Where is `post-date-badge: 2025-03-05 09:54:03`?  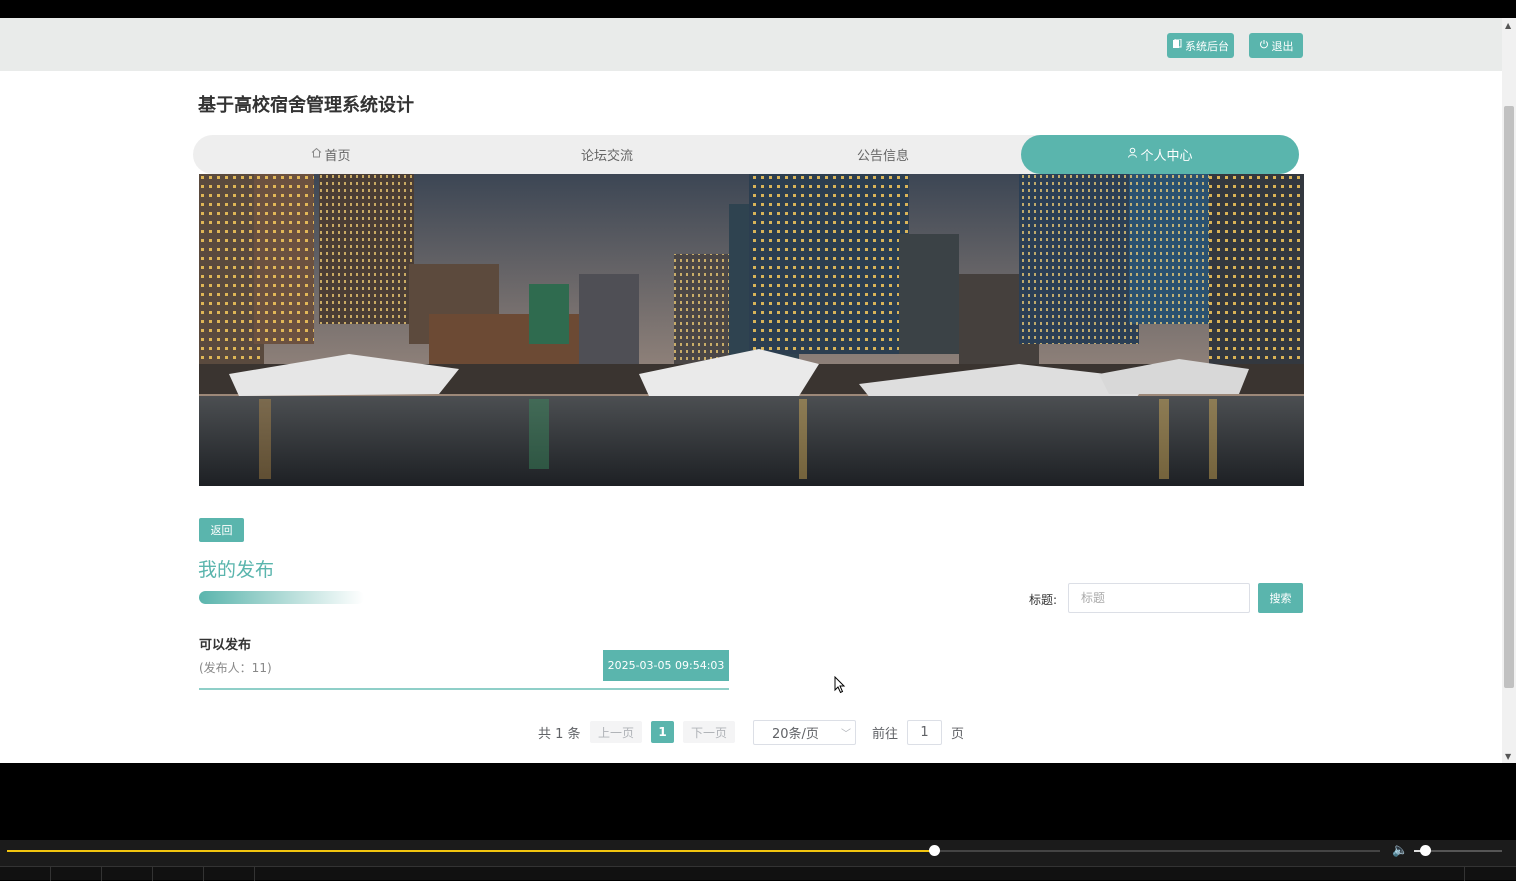
post-date-badge: 2025-03-05 09:54:03 is located at coordinates (666, 665).